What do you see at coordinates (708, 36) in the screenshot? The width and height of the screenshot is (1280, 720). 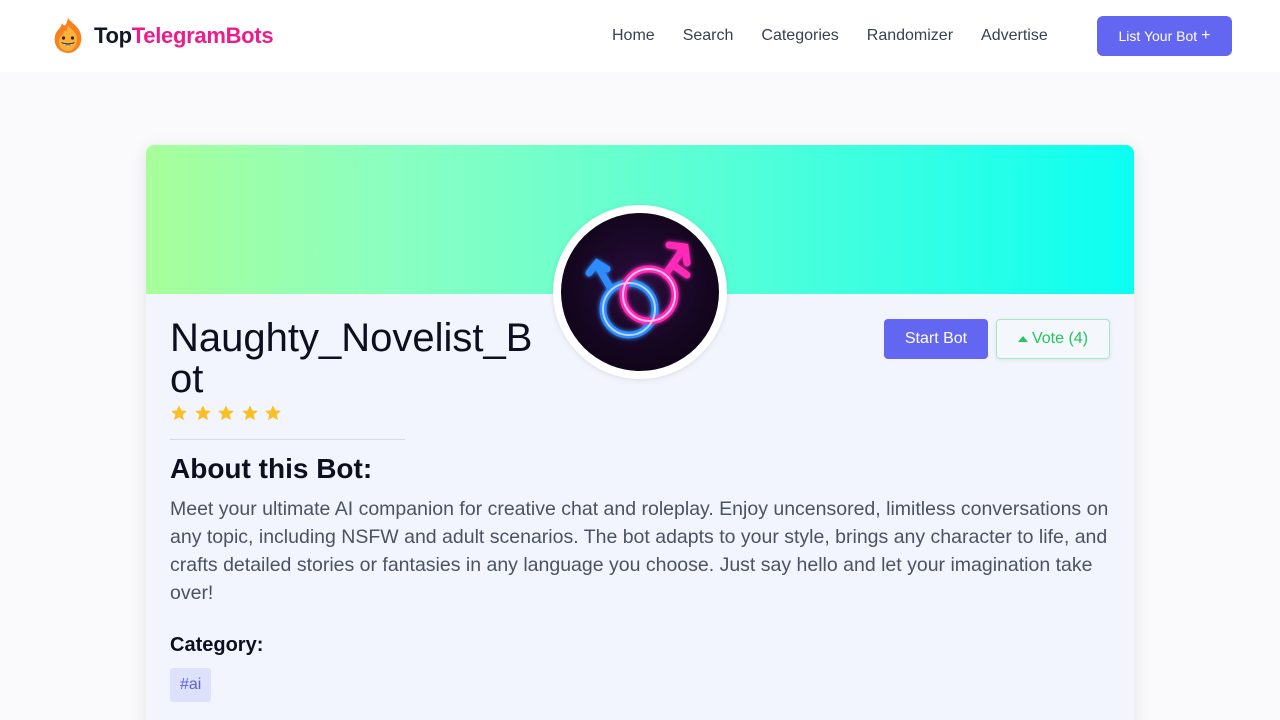 I see `nav-search: Search` at bounding box center [708, 36].